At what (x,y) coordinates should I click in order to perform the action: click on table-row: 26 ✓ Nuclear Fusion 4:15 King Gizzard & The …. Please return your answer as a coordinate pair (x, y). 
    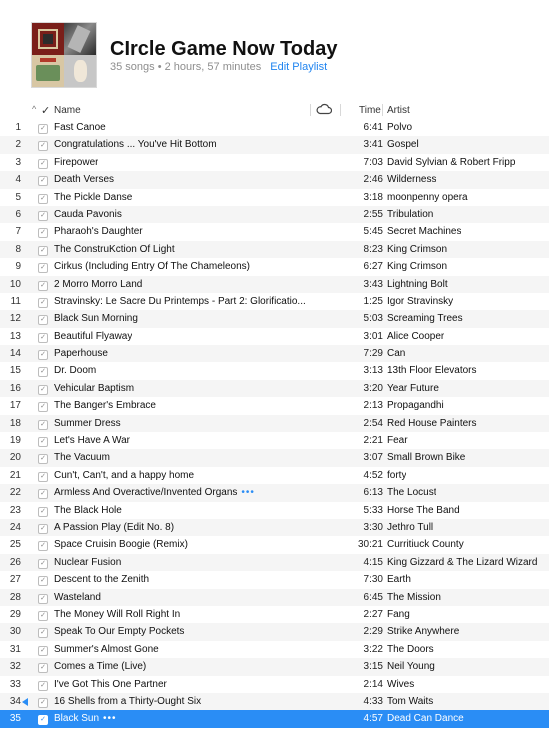
    Looking at the image, I should click on (274, 562).